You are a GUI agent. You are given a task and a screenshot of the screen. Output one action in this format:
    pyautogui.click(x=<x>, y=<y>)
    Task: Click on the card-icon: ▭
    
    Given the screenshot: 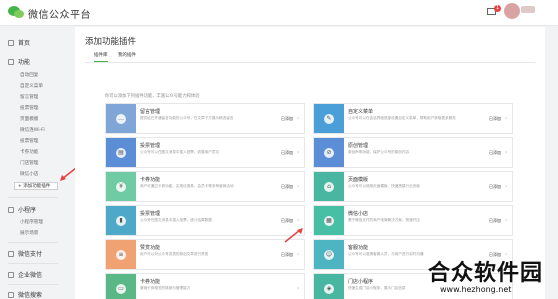 What is the action you would take?
    pyautogui.click(x=121, y=288)
    